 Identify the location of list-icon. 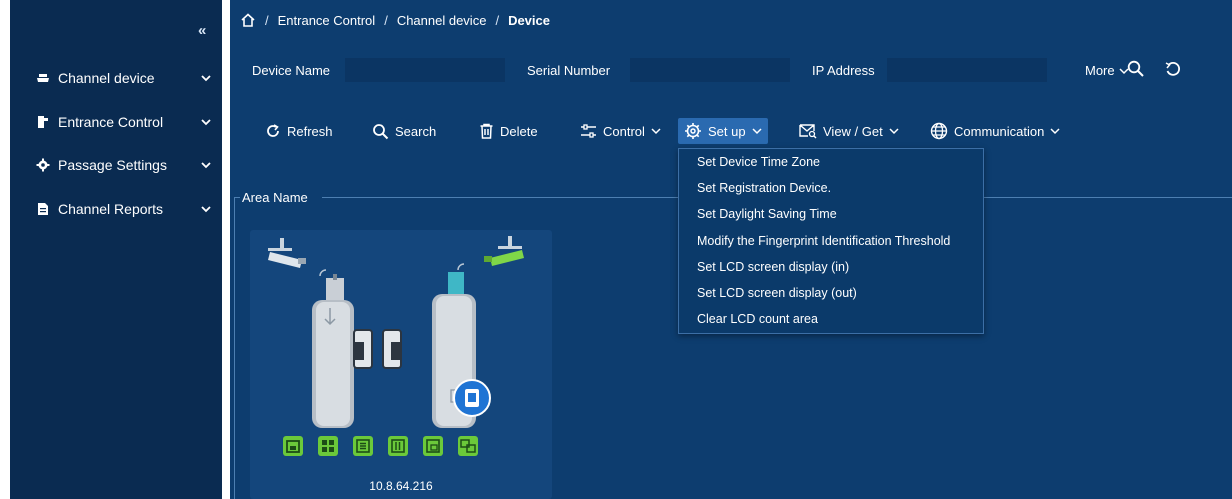
(363, 446).